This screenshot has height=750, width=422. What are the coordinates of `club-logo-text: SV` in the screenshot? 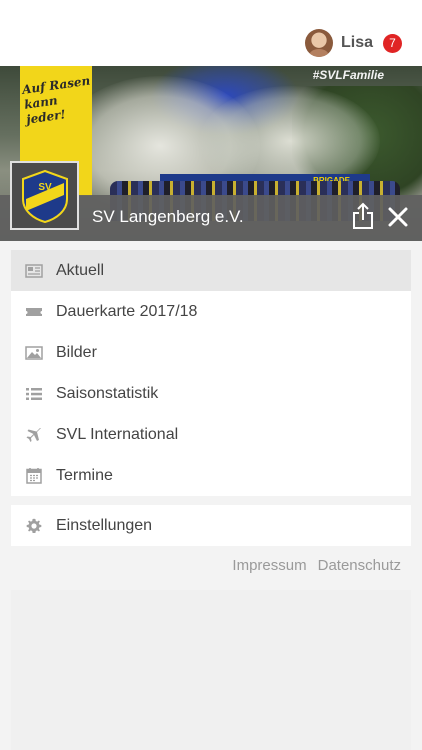 It's located at (45, 187).